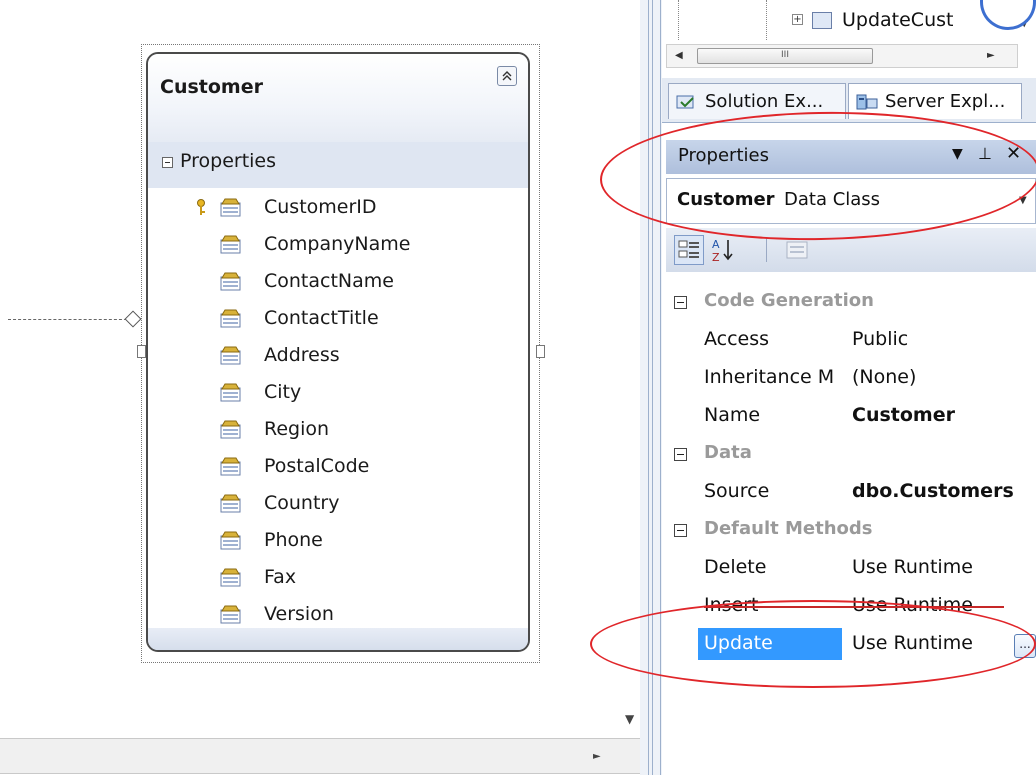  What do you see at coordinates (329, 281) in the screenshot?
I see `property-name: ContactName` at bounding box center [329, 281].